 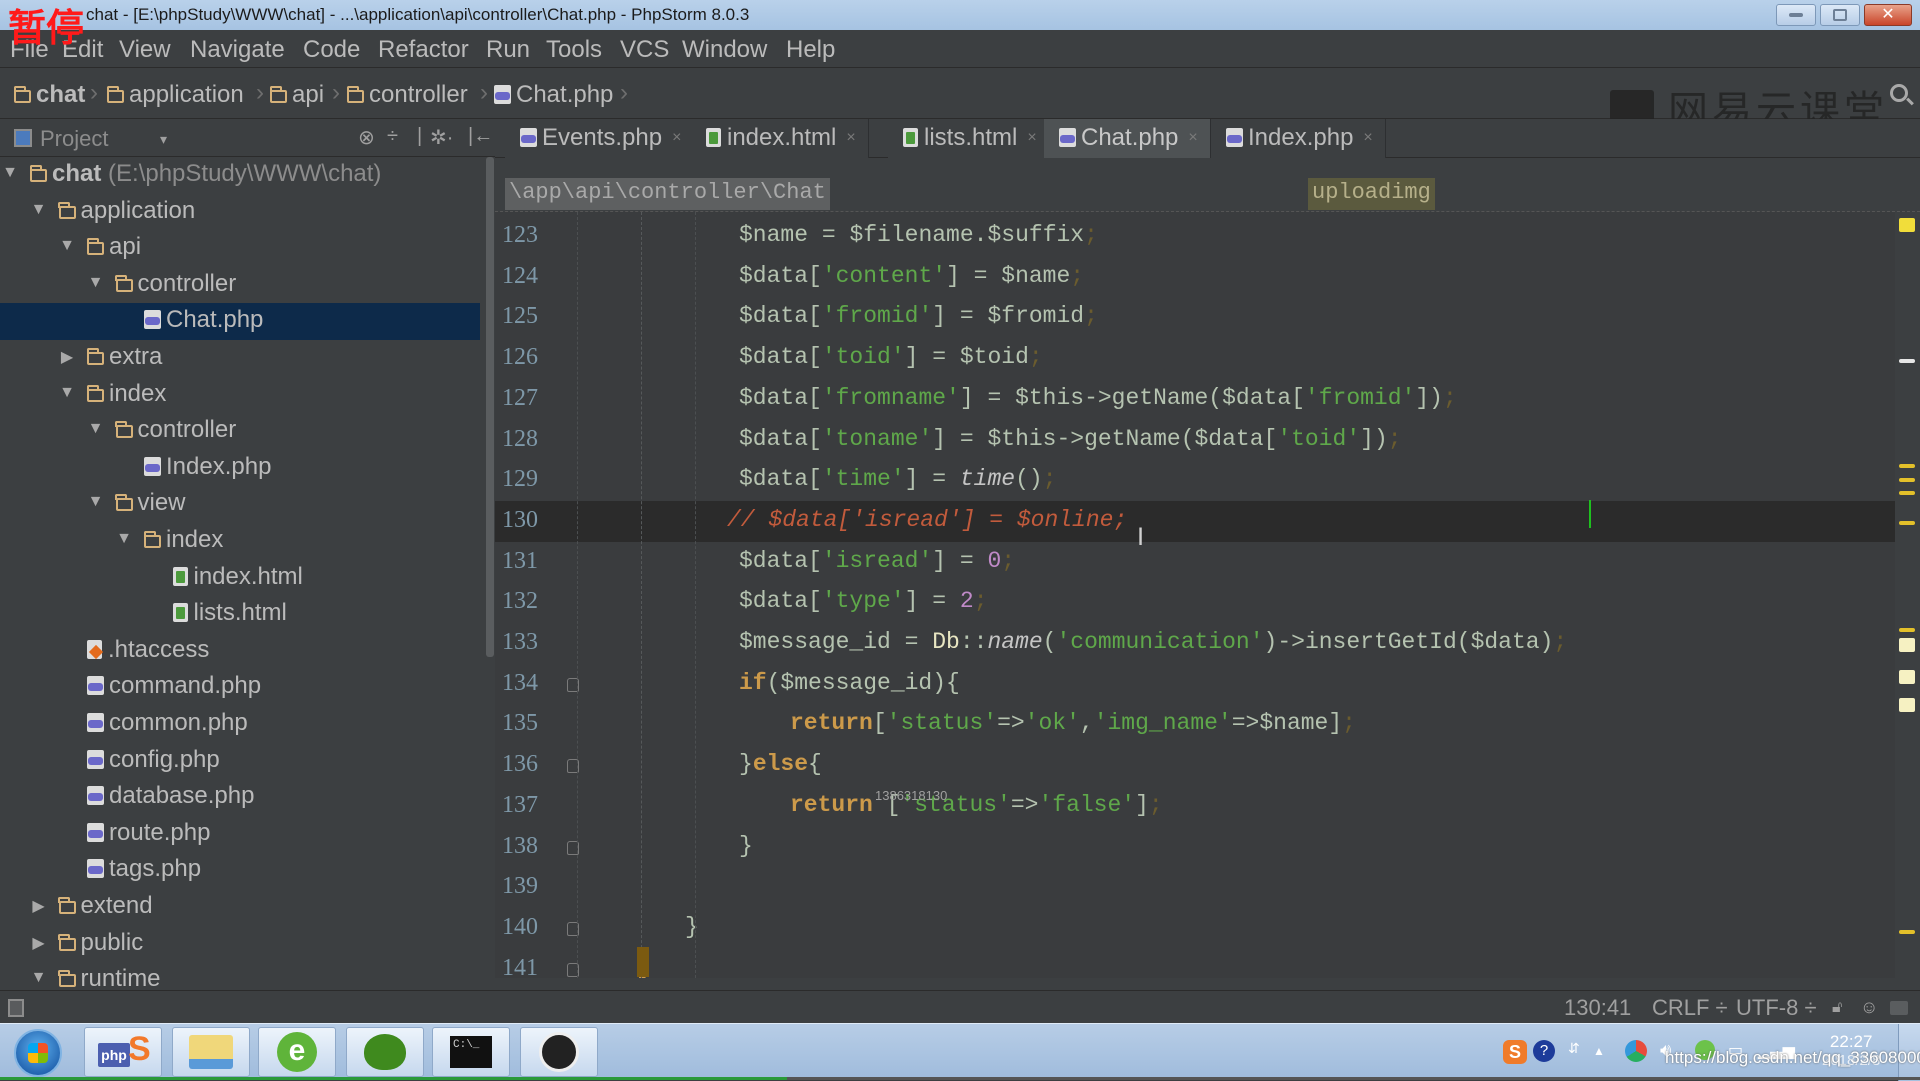 What do you see at coordinates (520, 276) in the screenshot?
I see `line-number: 124` at bounding box center [520, 276].